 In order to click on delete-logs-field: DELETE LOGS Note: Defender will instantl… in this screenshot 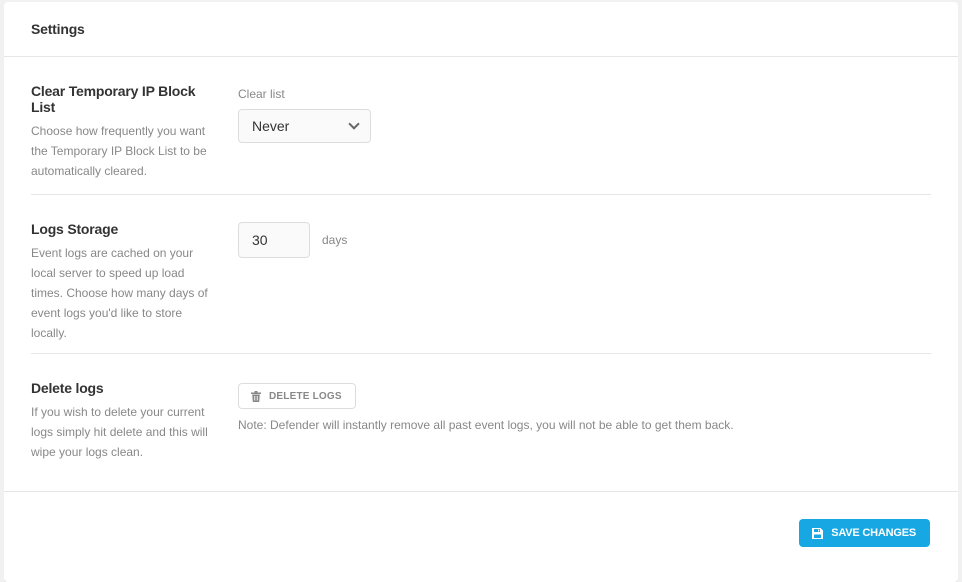, I will do `click(486, 407)`.